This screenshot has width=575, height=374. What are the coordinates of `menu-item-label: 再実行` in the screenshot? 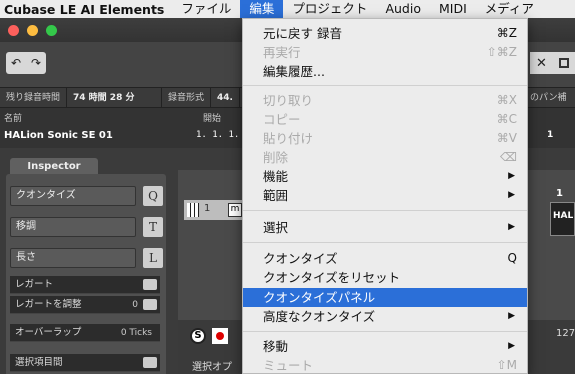 It's located at (282, 52).